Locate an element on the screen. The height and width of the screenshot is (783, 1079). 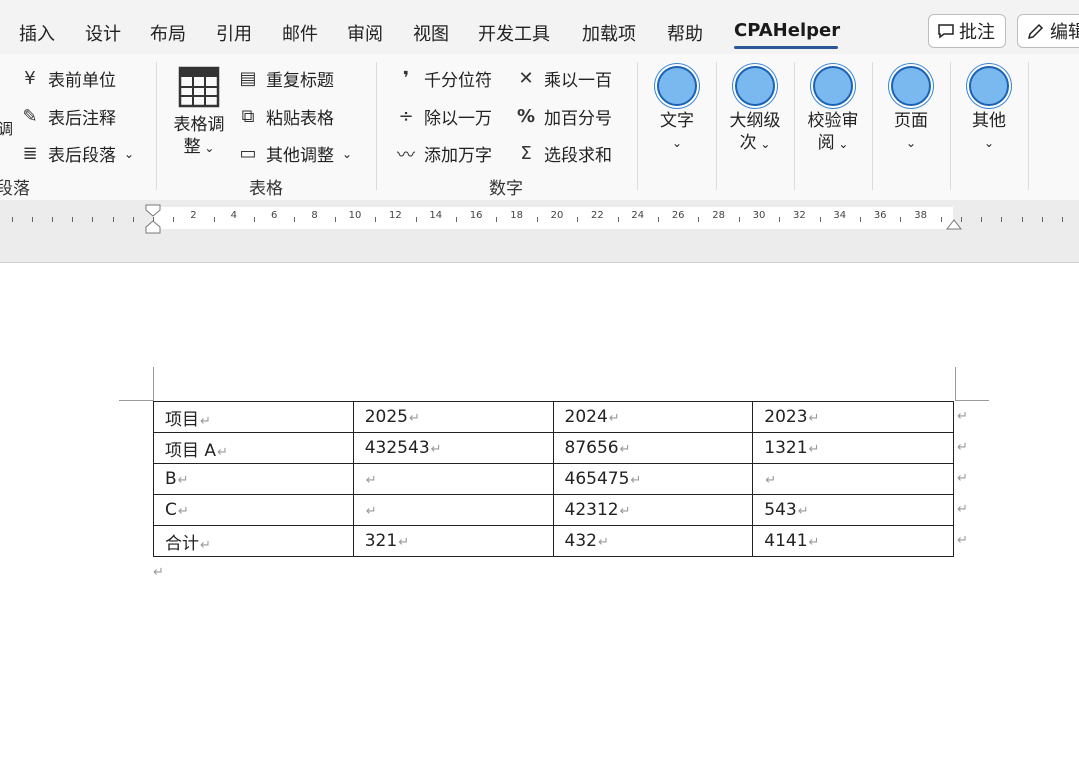
table-cell: 合计↵ is located at coordinates (253, 541).